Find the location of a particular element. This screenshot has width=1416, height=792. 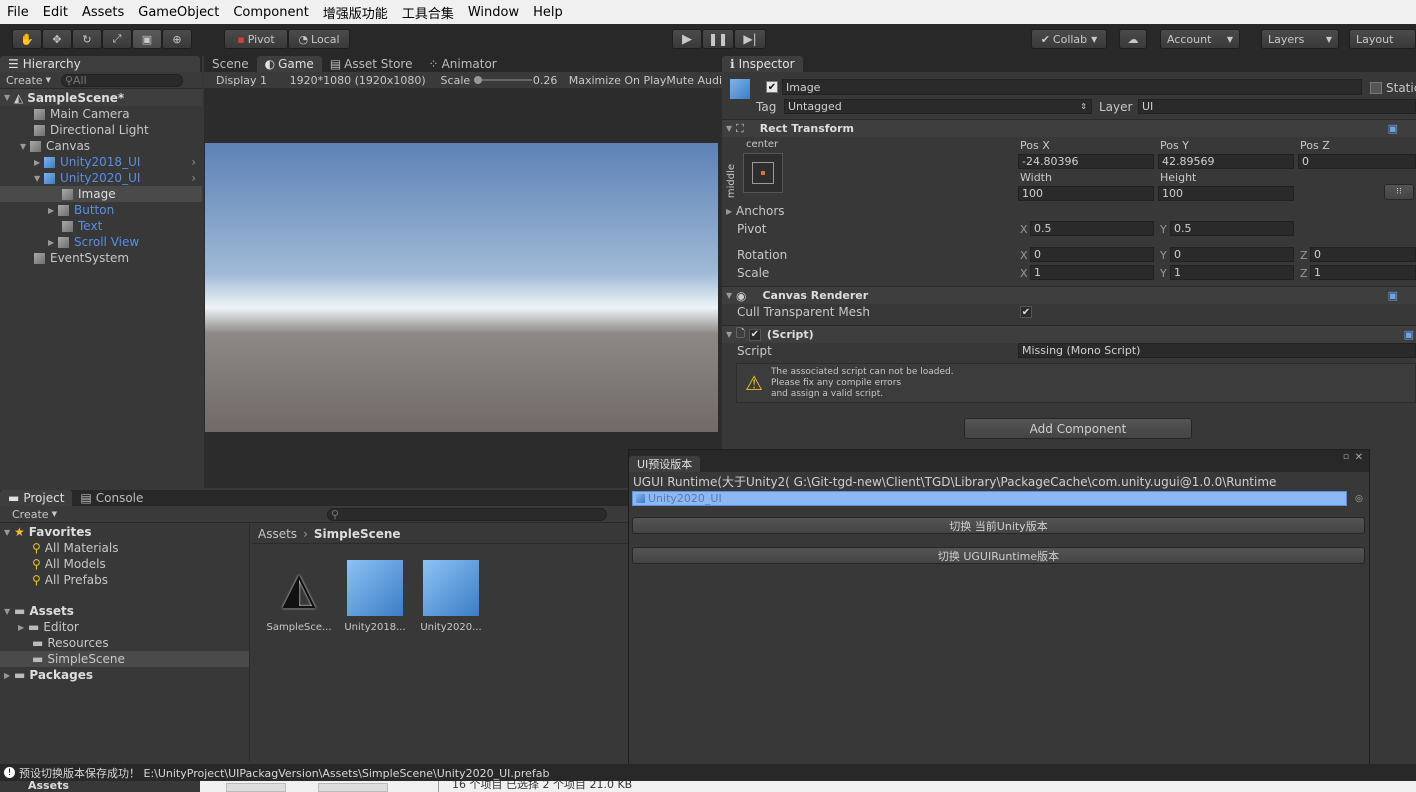

rect-transform-header: ▼ ⛶ Rect Transform ▣ is located at coordinates (1069, 128).